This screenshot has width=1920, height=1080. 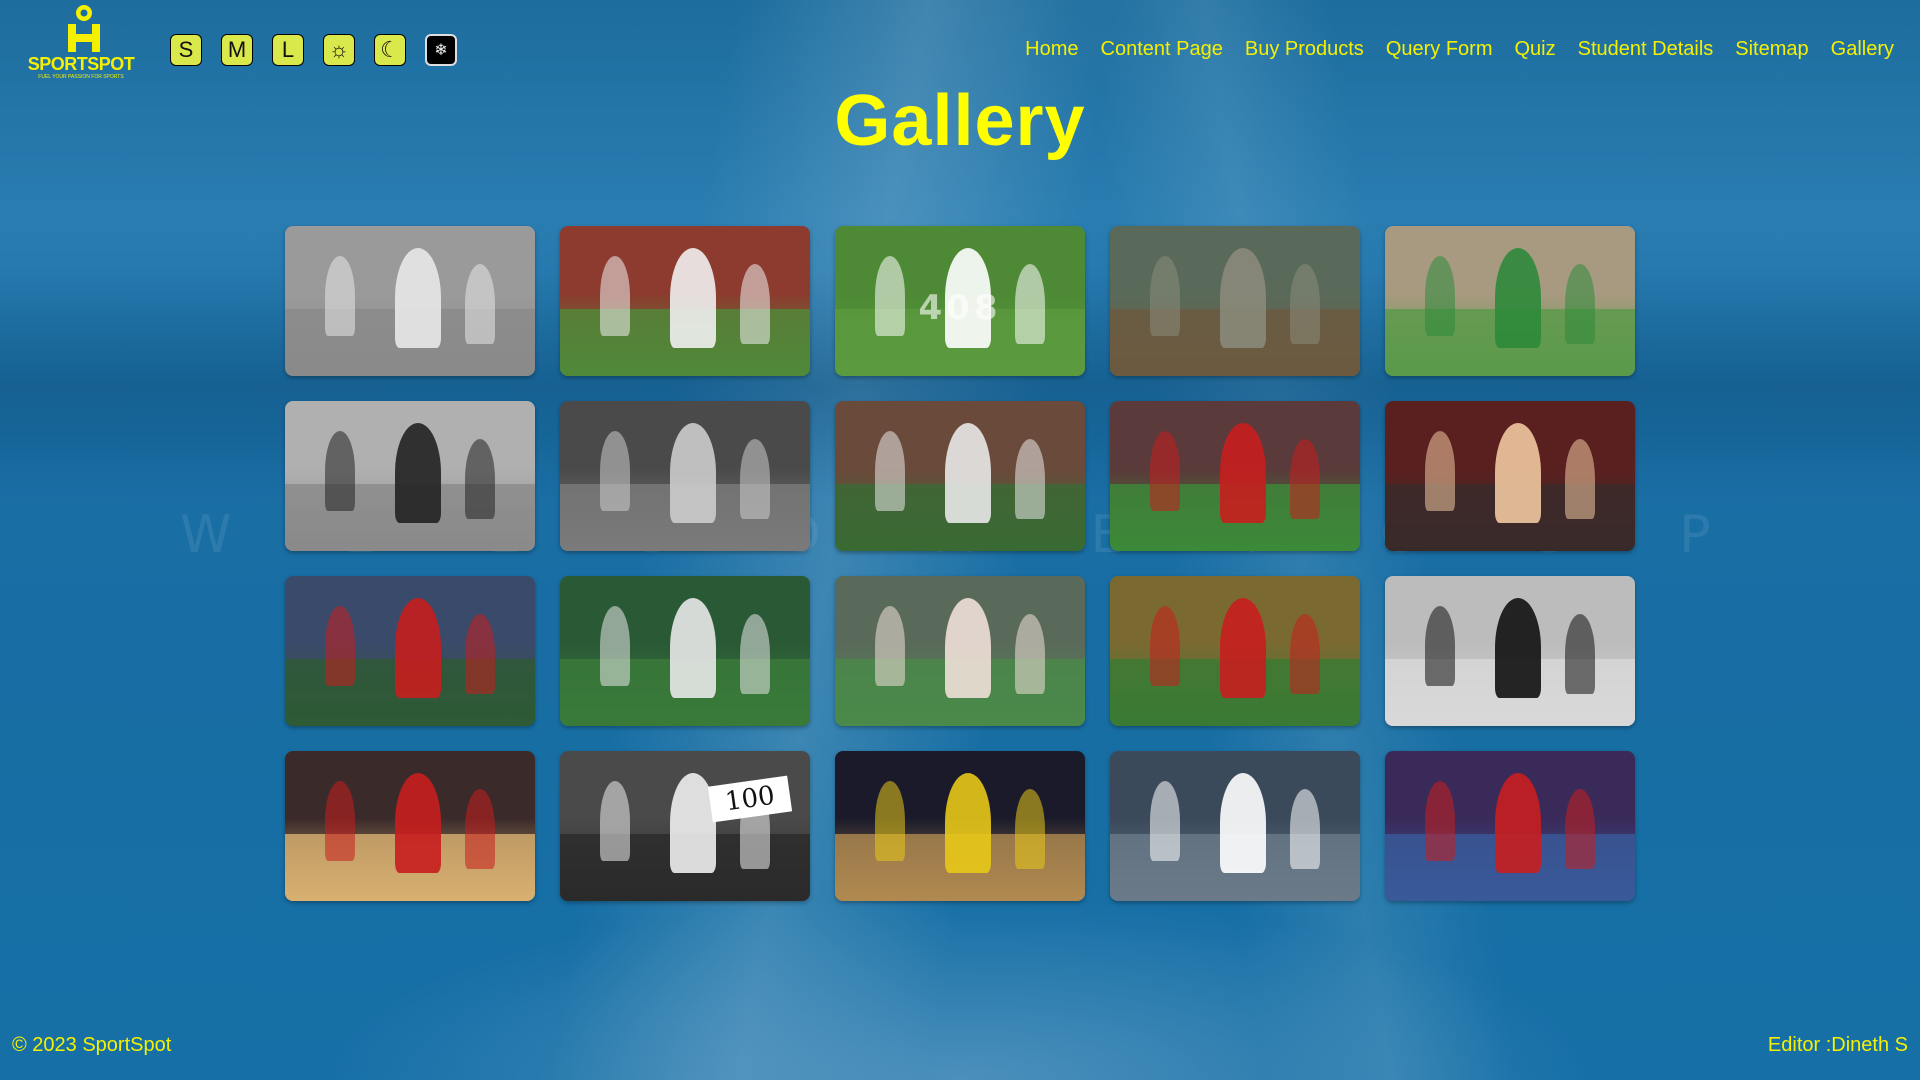 I want to click on nav-home: Home, so click(x=1051, y=49).